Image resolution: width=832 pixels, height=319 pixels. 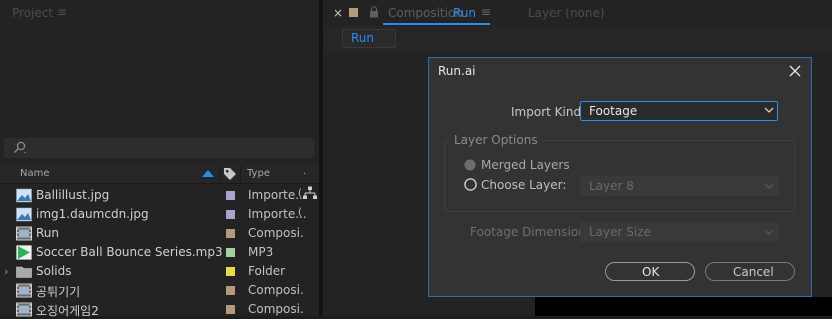 What do you see at coordinates (92, 214) in the screenshot?
I see `item-name: img1.daumcdn.jpg` at bounding box center [92, 214].